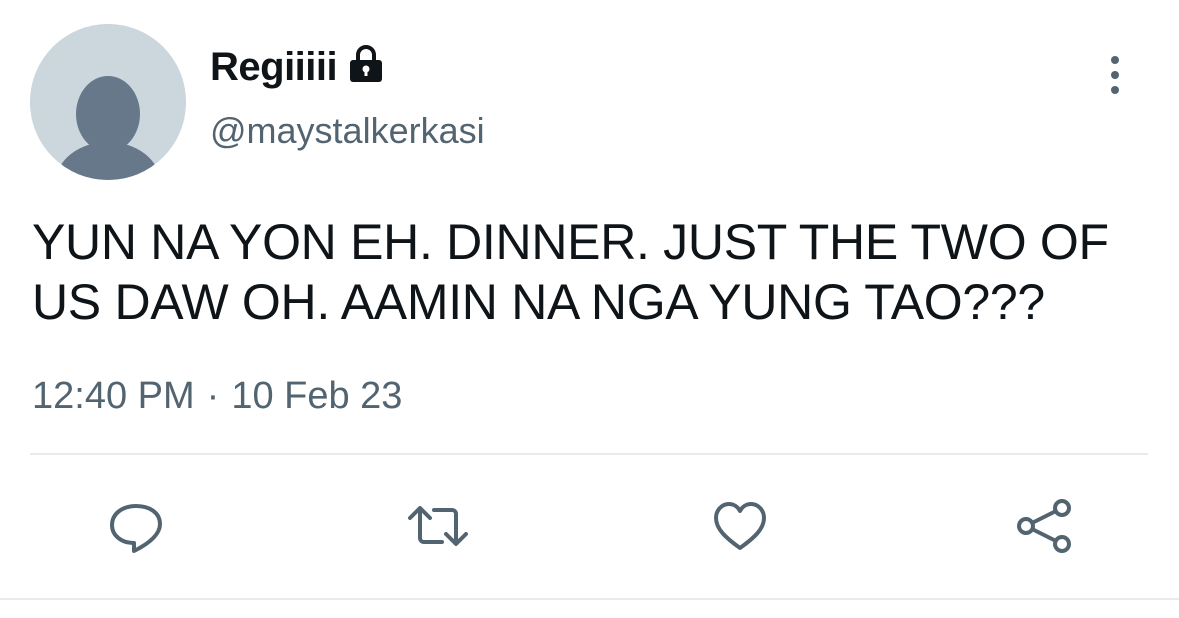 Image resolution: width=1179 pixels, height=618 pixels. Describe the element at coordinates (366, 64) in the screenshot. I see `lock-icon` at that location.